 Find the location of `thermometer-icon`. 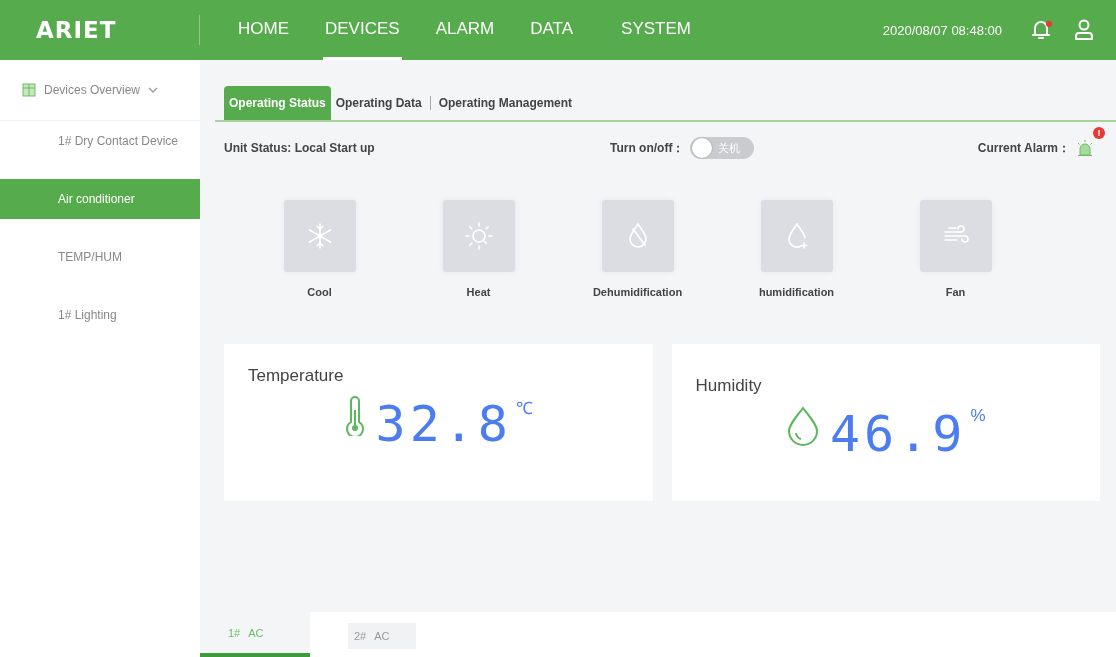

thermometer-icon is located at coordinates (354, 416).